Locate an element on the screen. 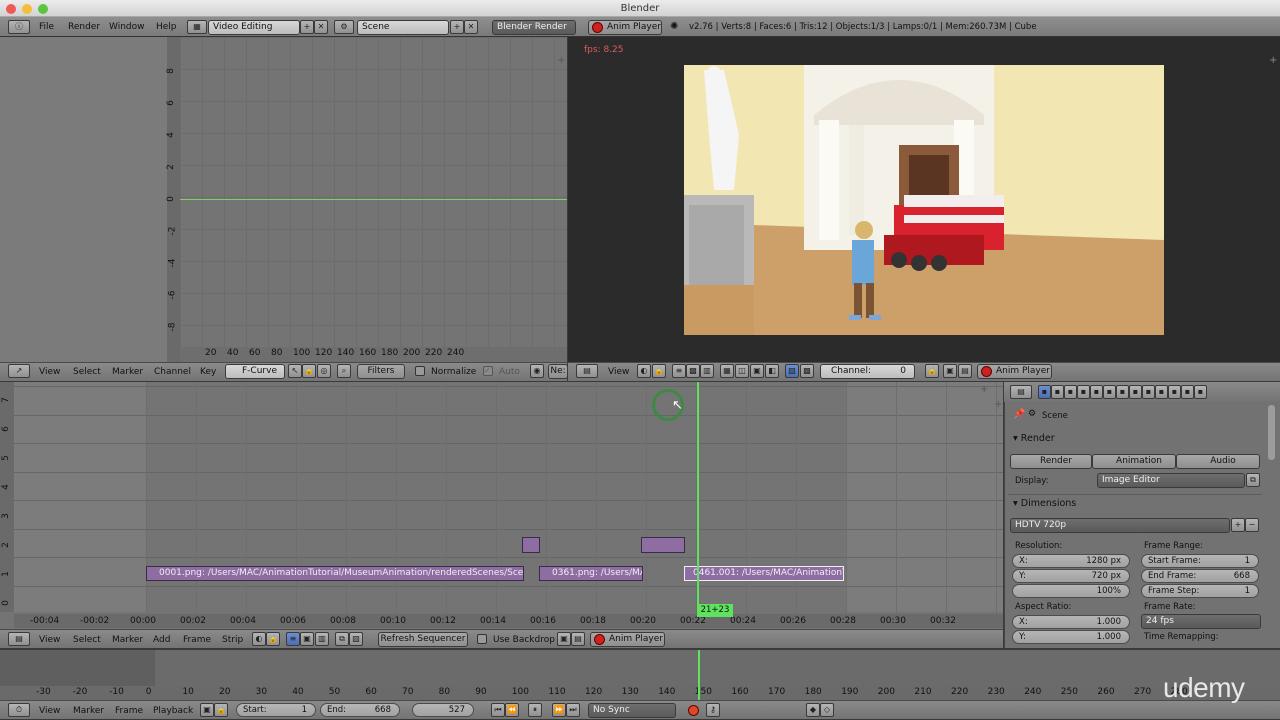  record-icon is located at coordinates (693, 710).